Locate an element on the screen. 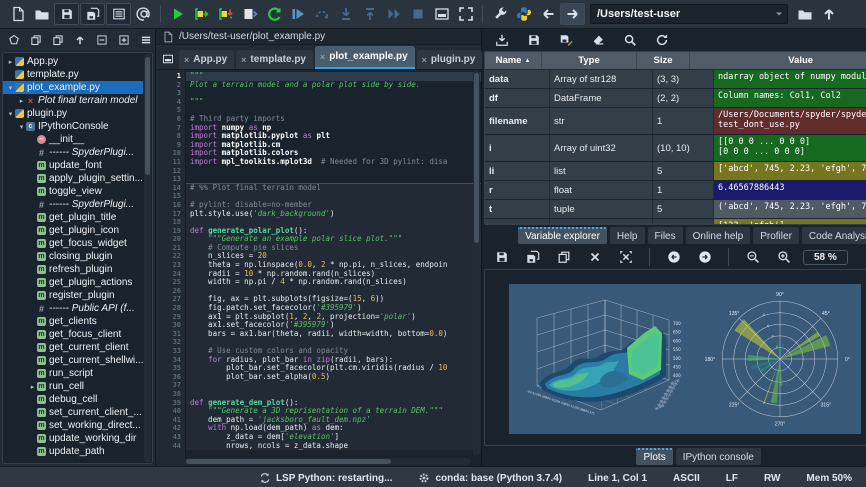 The width and height of the screenshot is (866, 487). python-console-icon is located at coordinates (441, 14).